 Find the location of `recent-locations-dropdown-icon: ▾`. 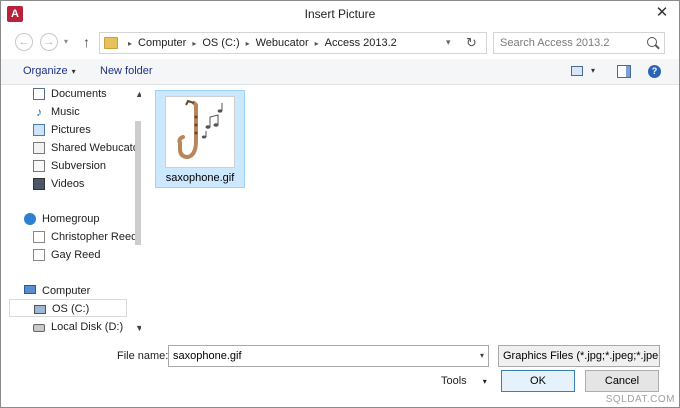

recent-locations-dropdown-icon: ▾ is located at coordinates (66, 41).